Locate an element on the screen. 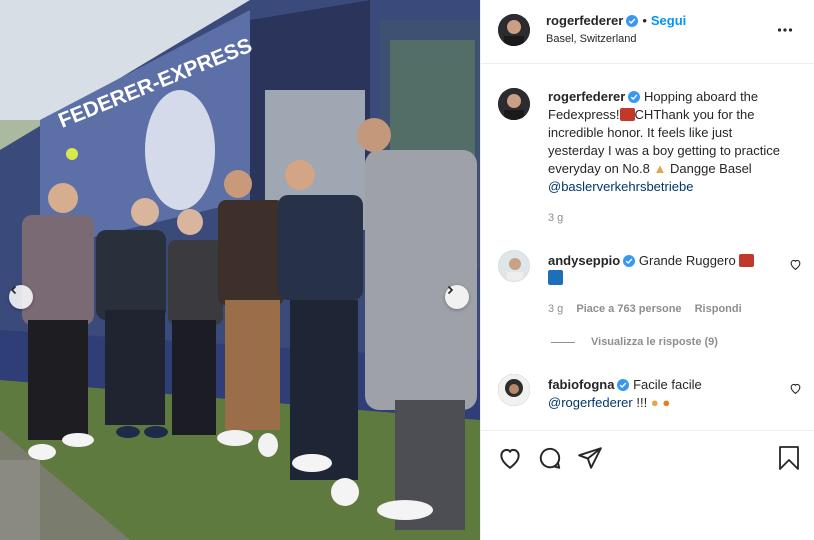  caption-line-2b: CHThank you for the is located at coordinates (694, 114).